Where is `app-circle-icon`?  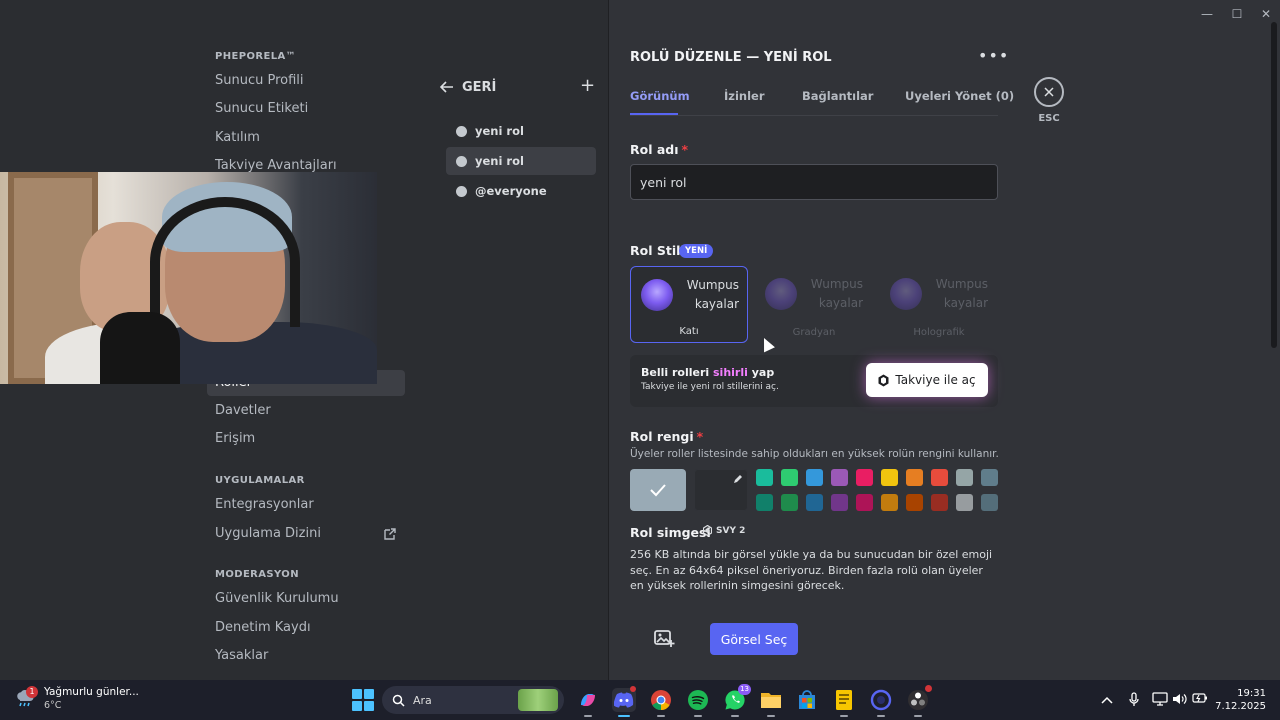
app-circle-icon is located at coordinates (881, 702).